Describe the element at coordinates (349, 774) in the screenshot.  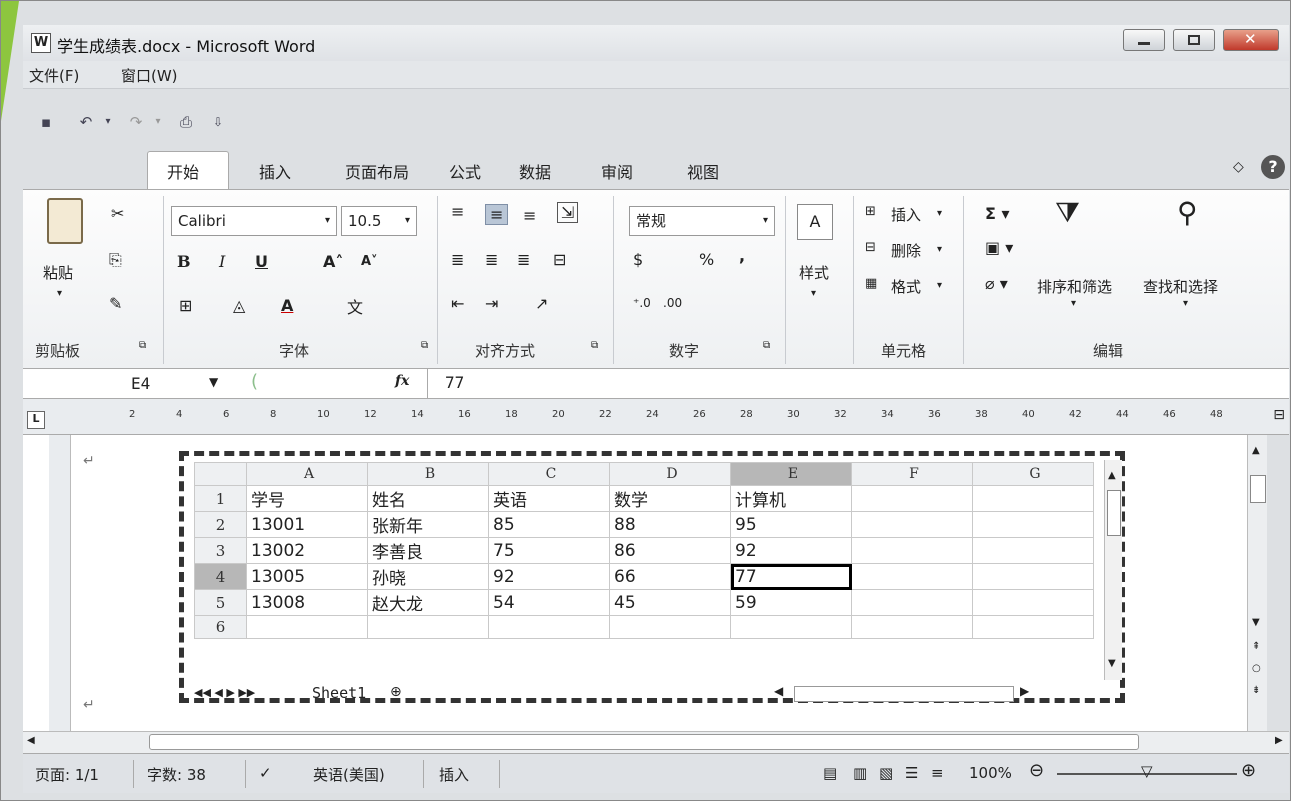
I see `language-indicator: 英语(美国)` at that location.